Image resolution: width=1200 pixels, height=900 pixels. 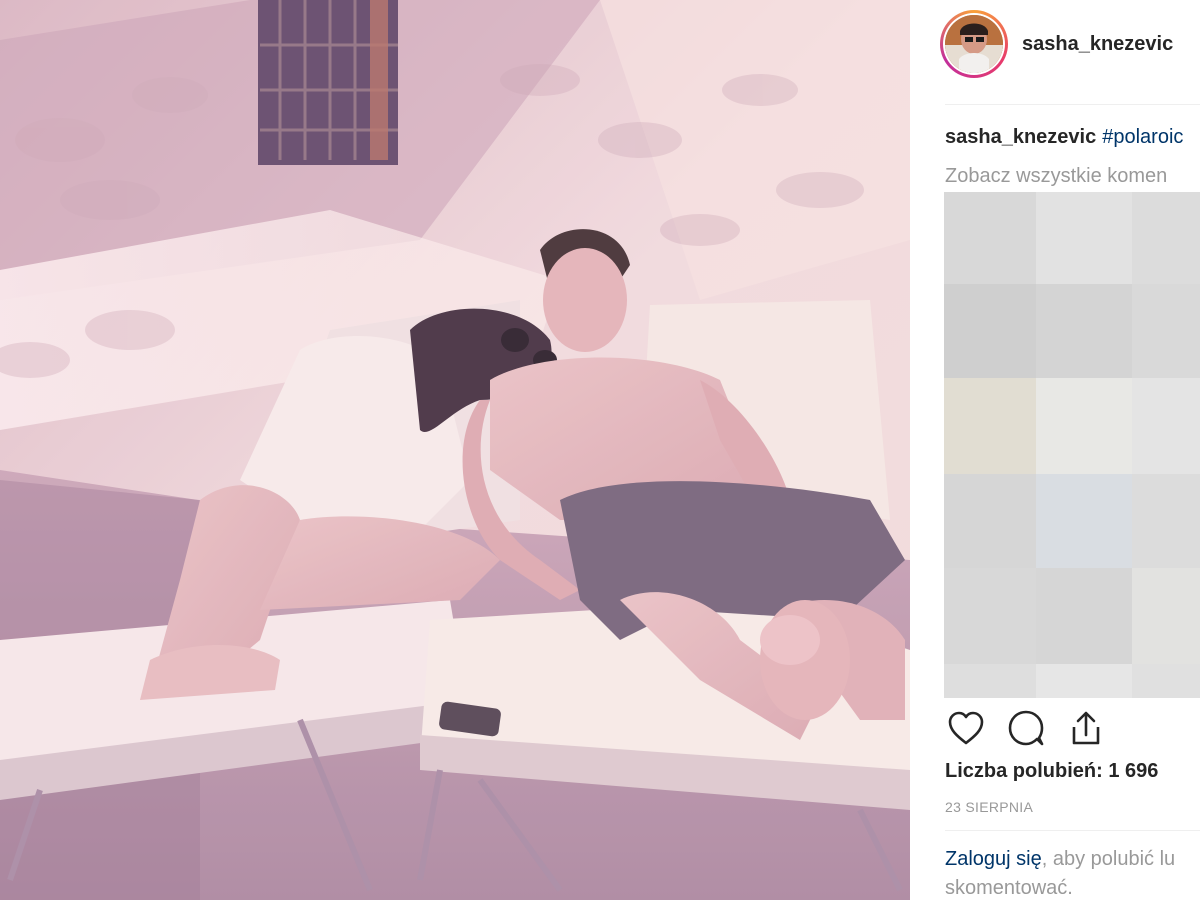 I want to click on heart-icon, so click(x=966, y=728).